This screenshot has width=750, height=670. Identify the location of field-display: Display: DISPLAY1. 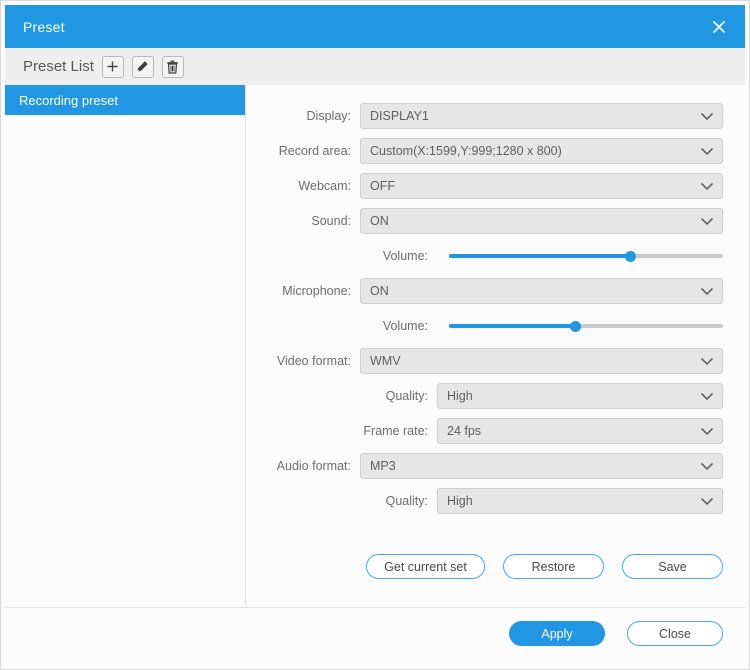
(485, 116).